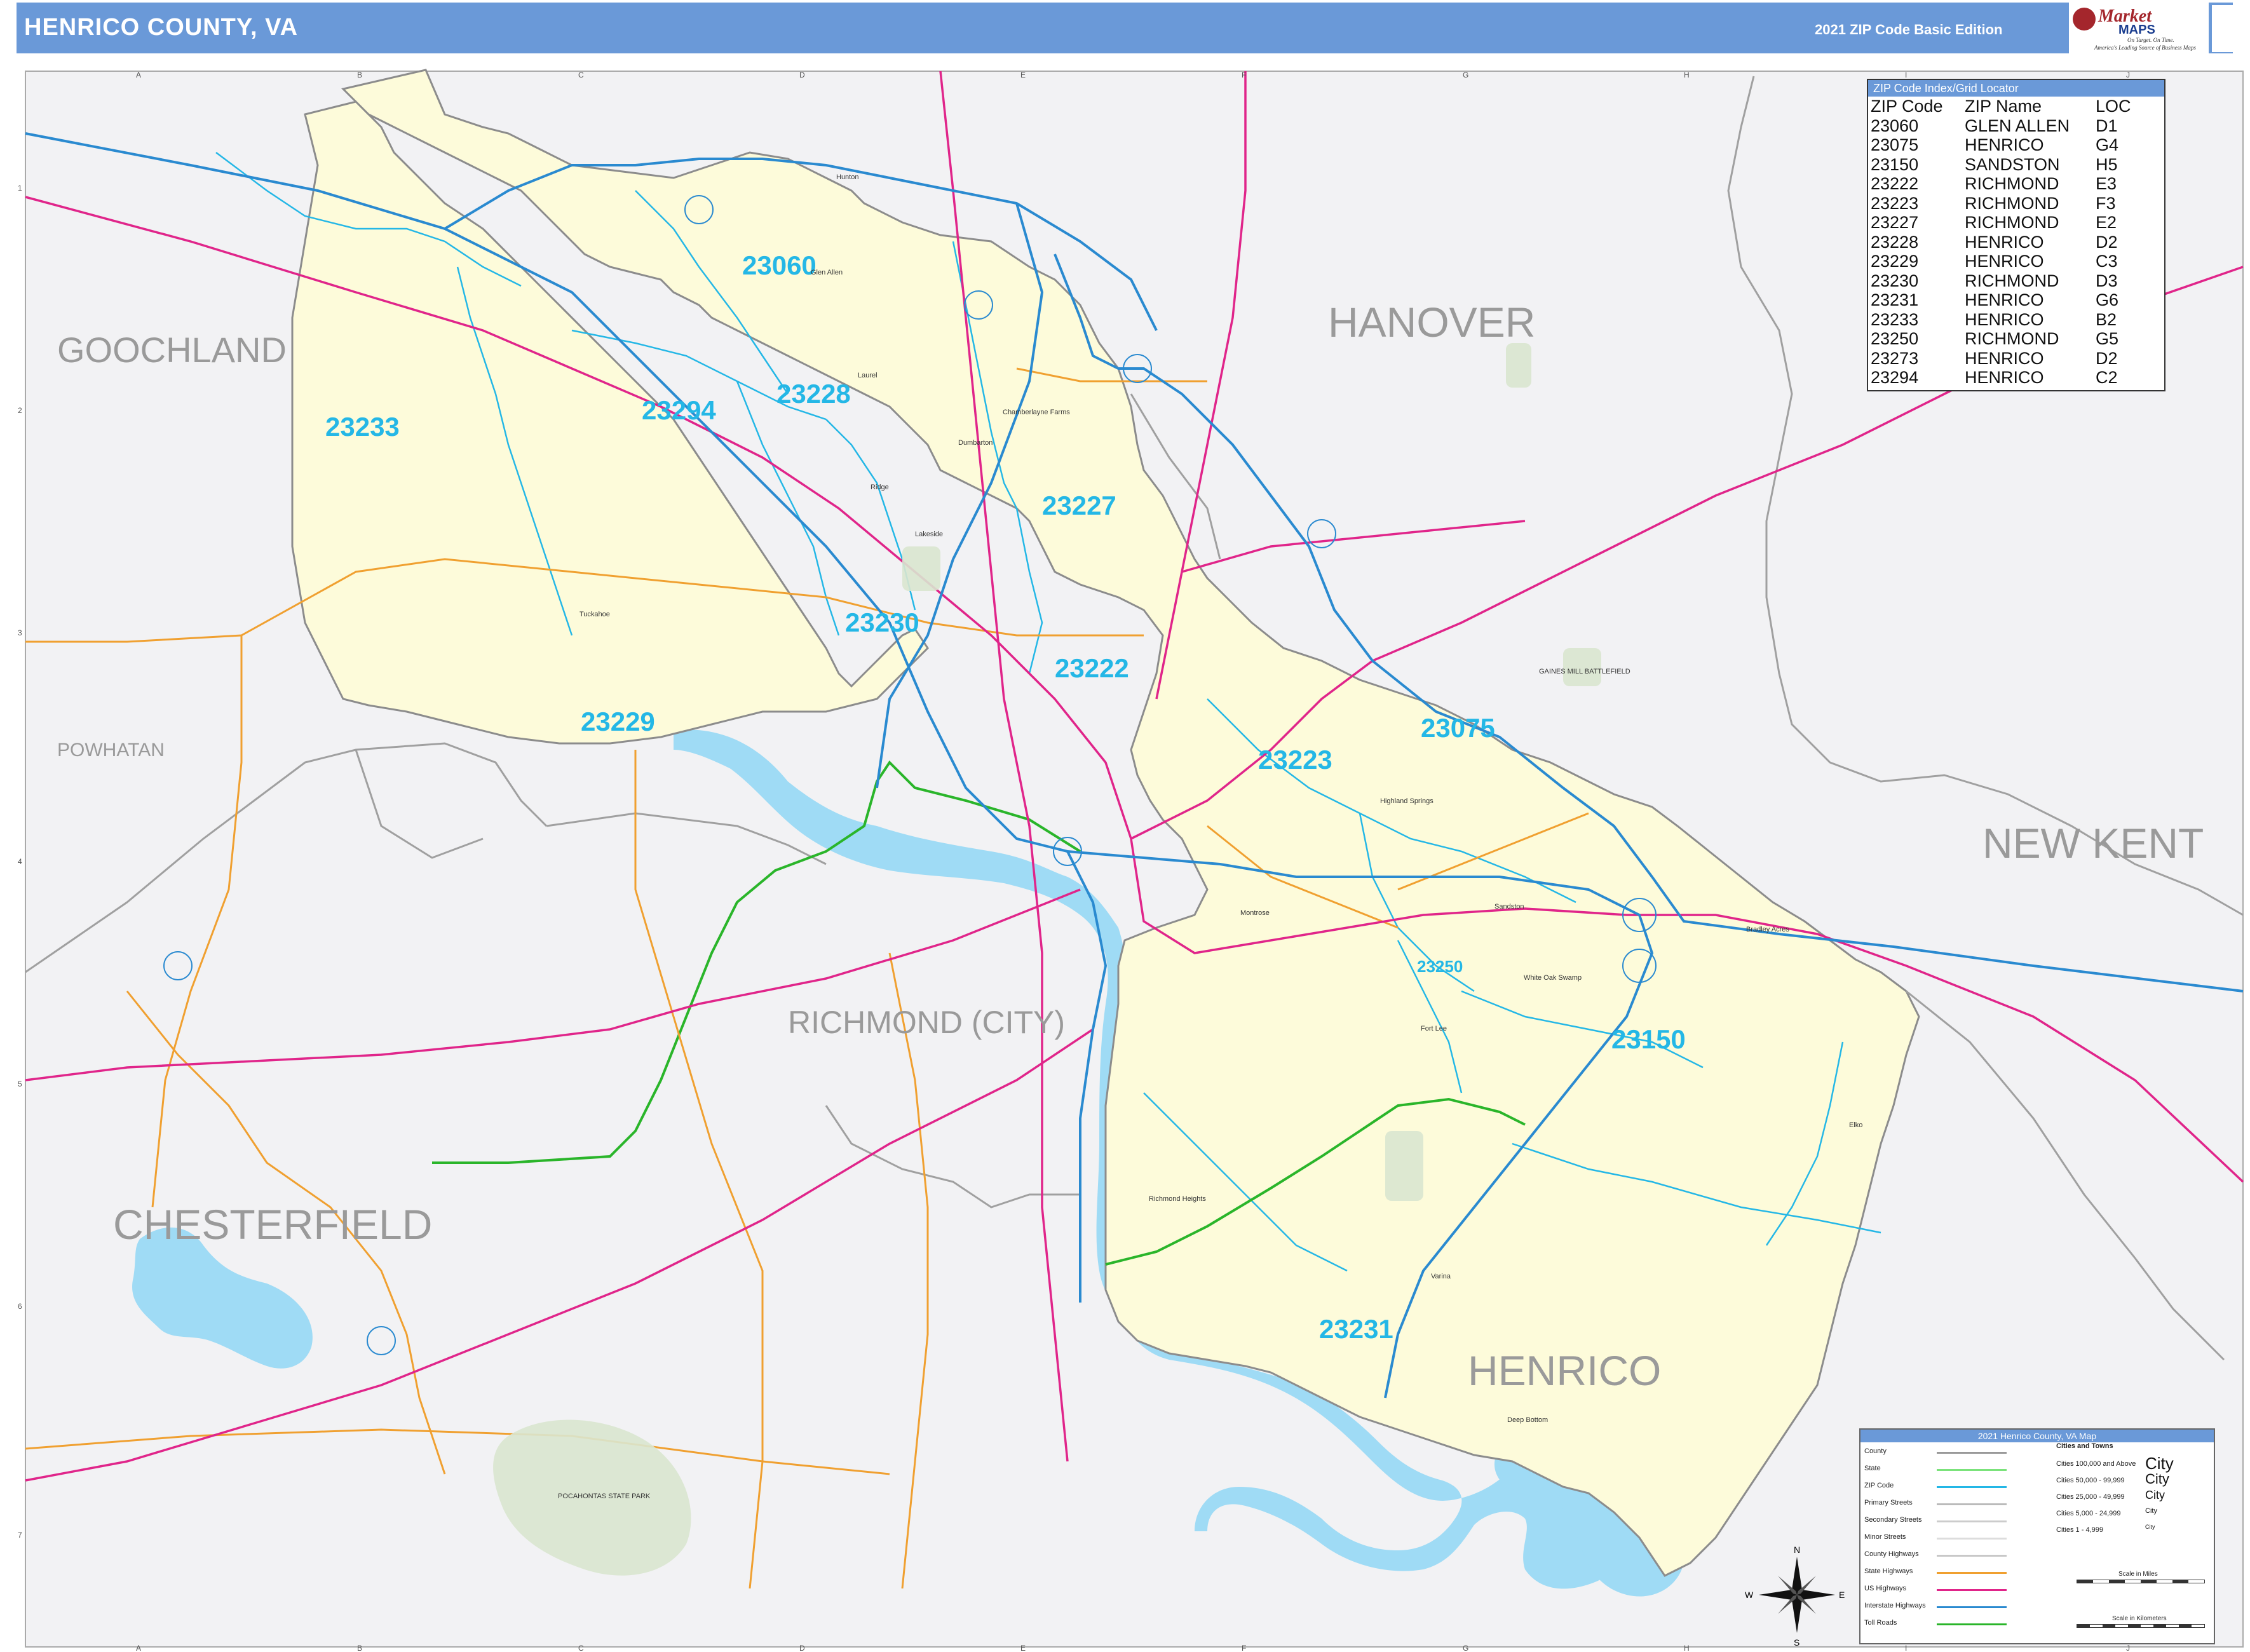  Describe the element at coordinates (2138, 1574) in the screenshot. I see `scale-miles-label: Scale in Miles` at that location.